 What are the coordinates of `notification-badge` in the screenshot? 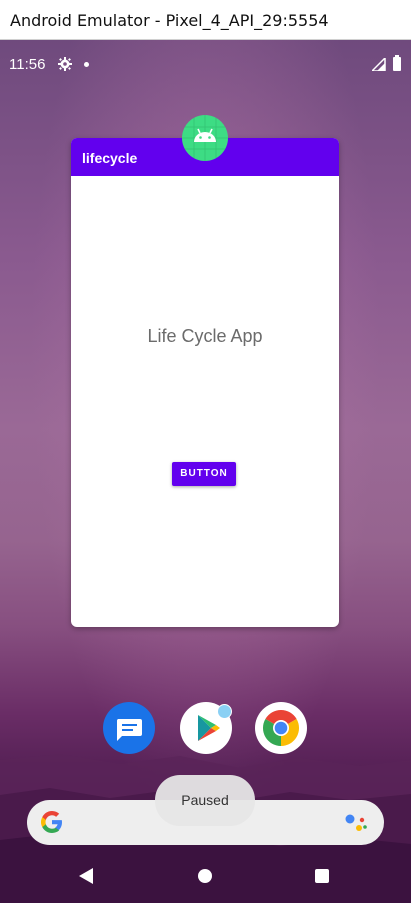 It's located at (224, 711).